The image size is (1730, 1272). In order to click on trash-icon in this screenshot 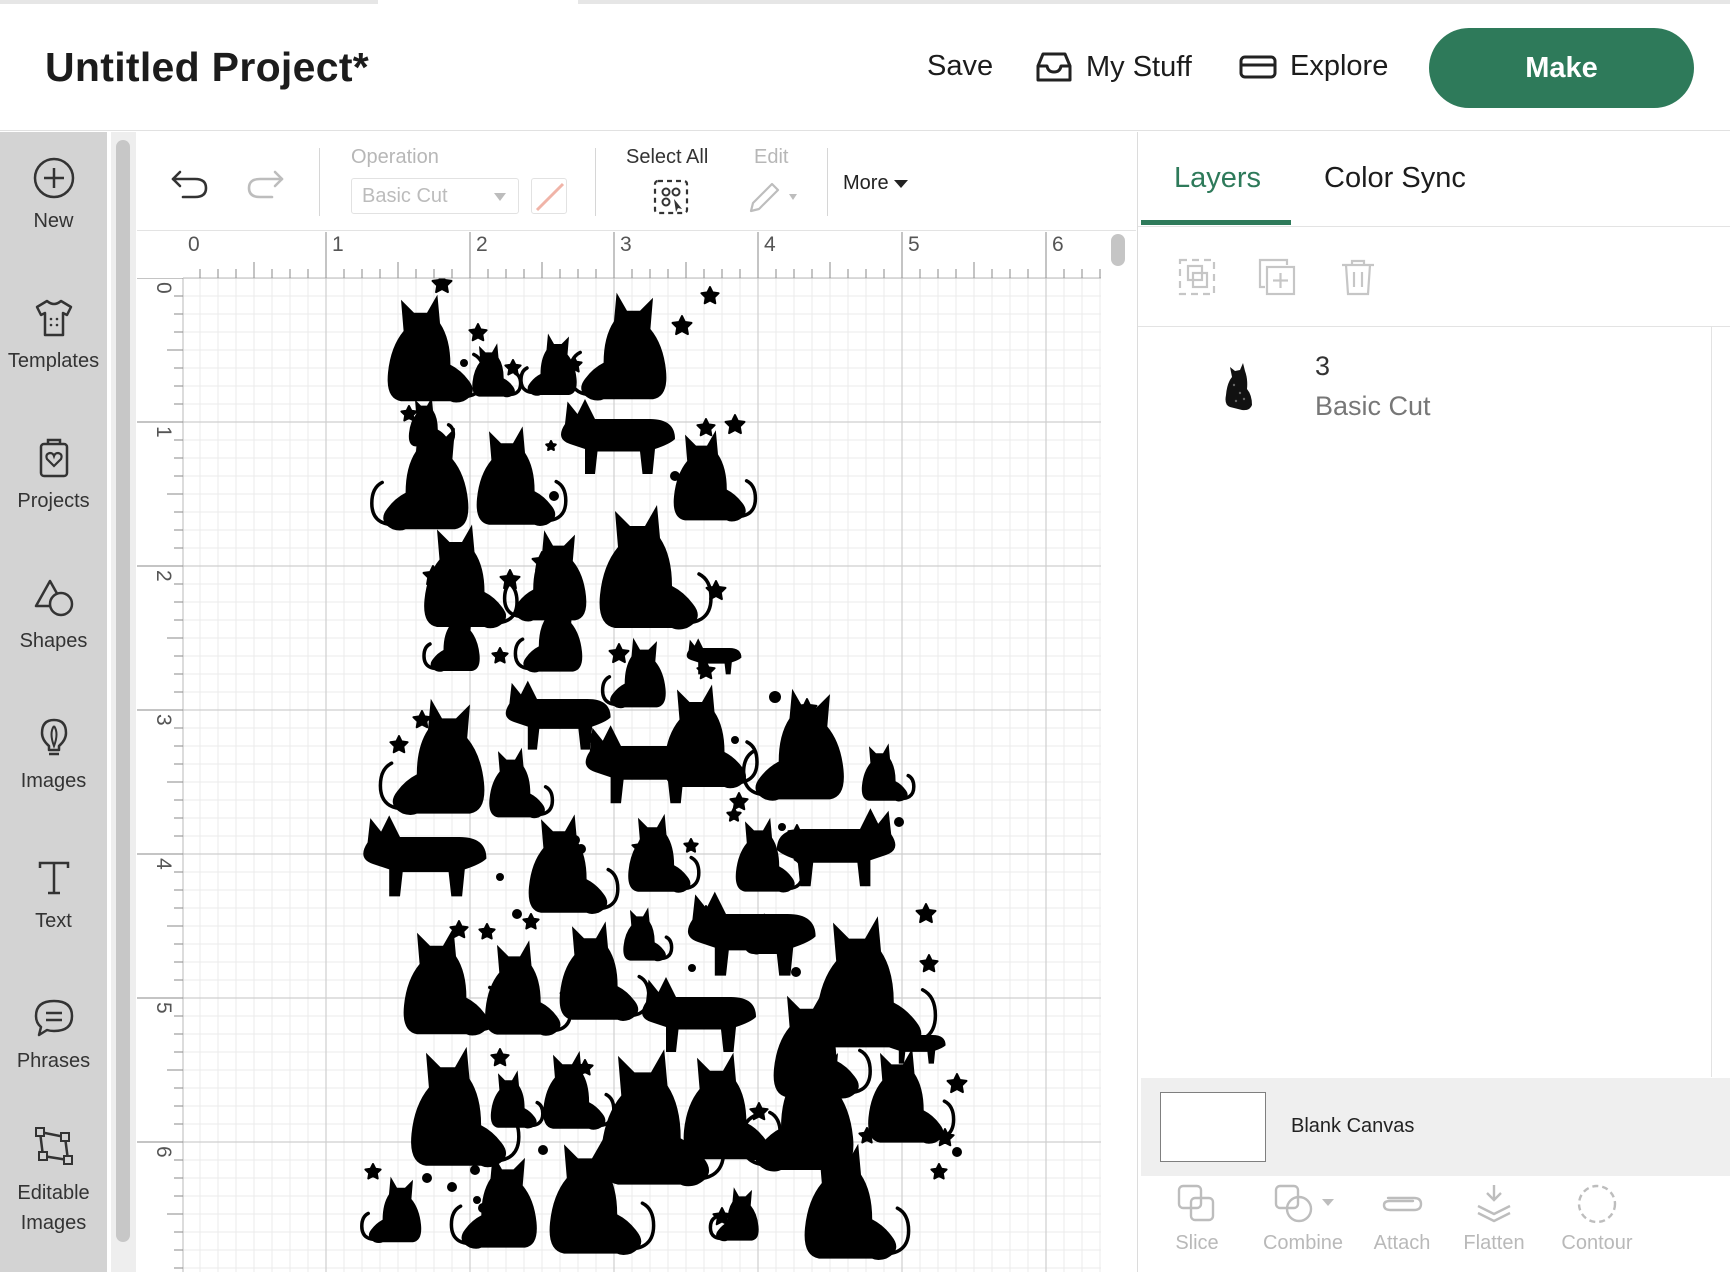, I will do `click(1358, 277)`.